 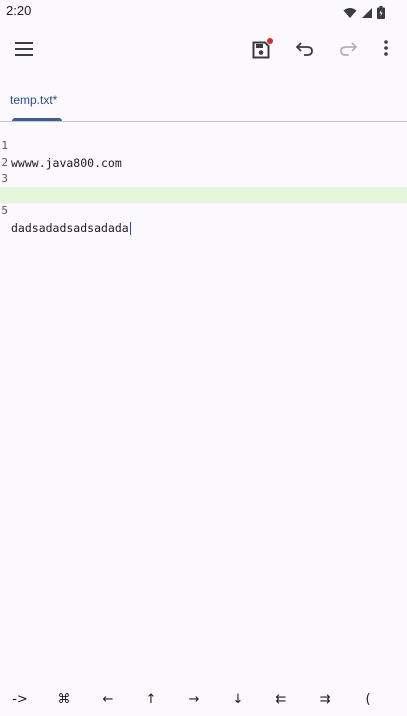 What do you see at coordinates (203, 186) in the screenshot?
I see `editor-line: 4` at bounding box center [203, 186].